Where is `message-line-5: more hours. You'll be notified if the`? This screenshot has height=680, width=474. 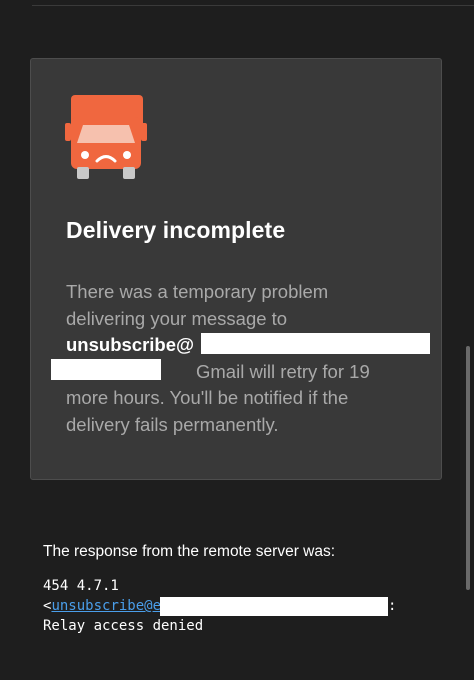 message-line-5: more hours. You'll be notified if the is located at coordinates (207, 397).